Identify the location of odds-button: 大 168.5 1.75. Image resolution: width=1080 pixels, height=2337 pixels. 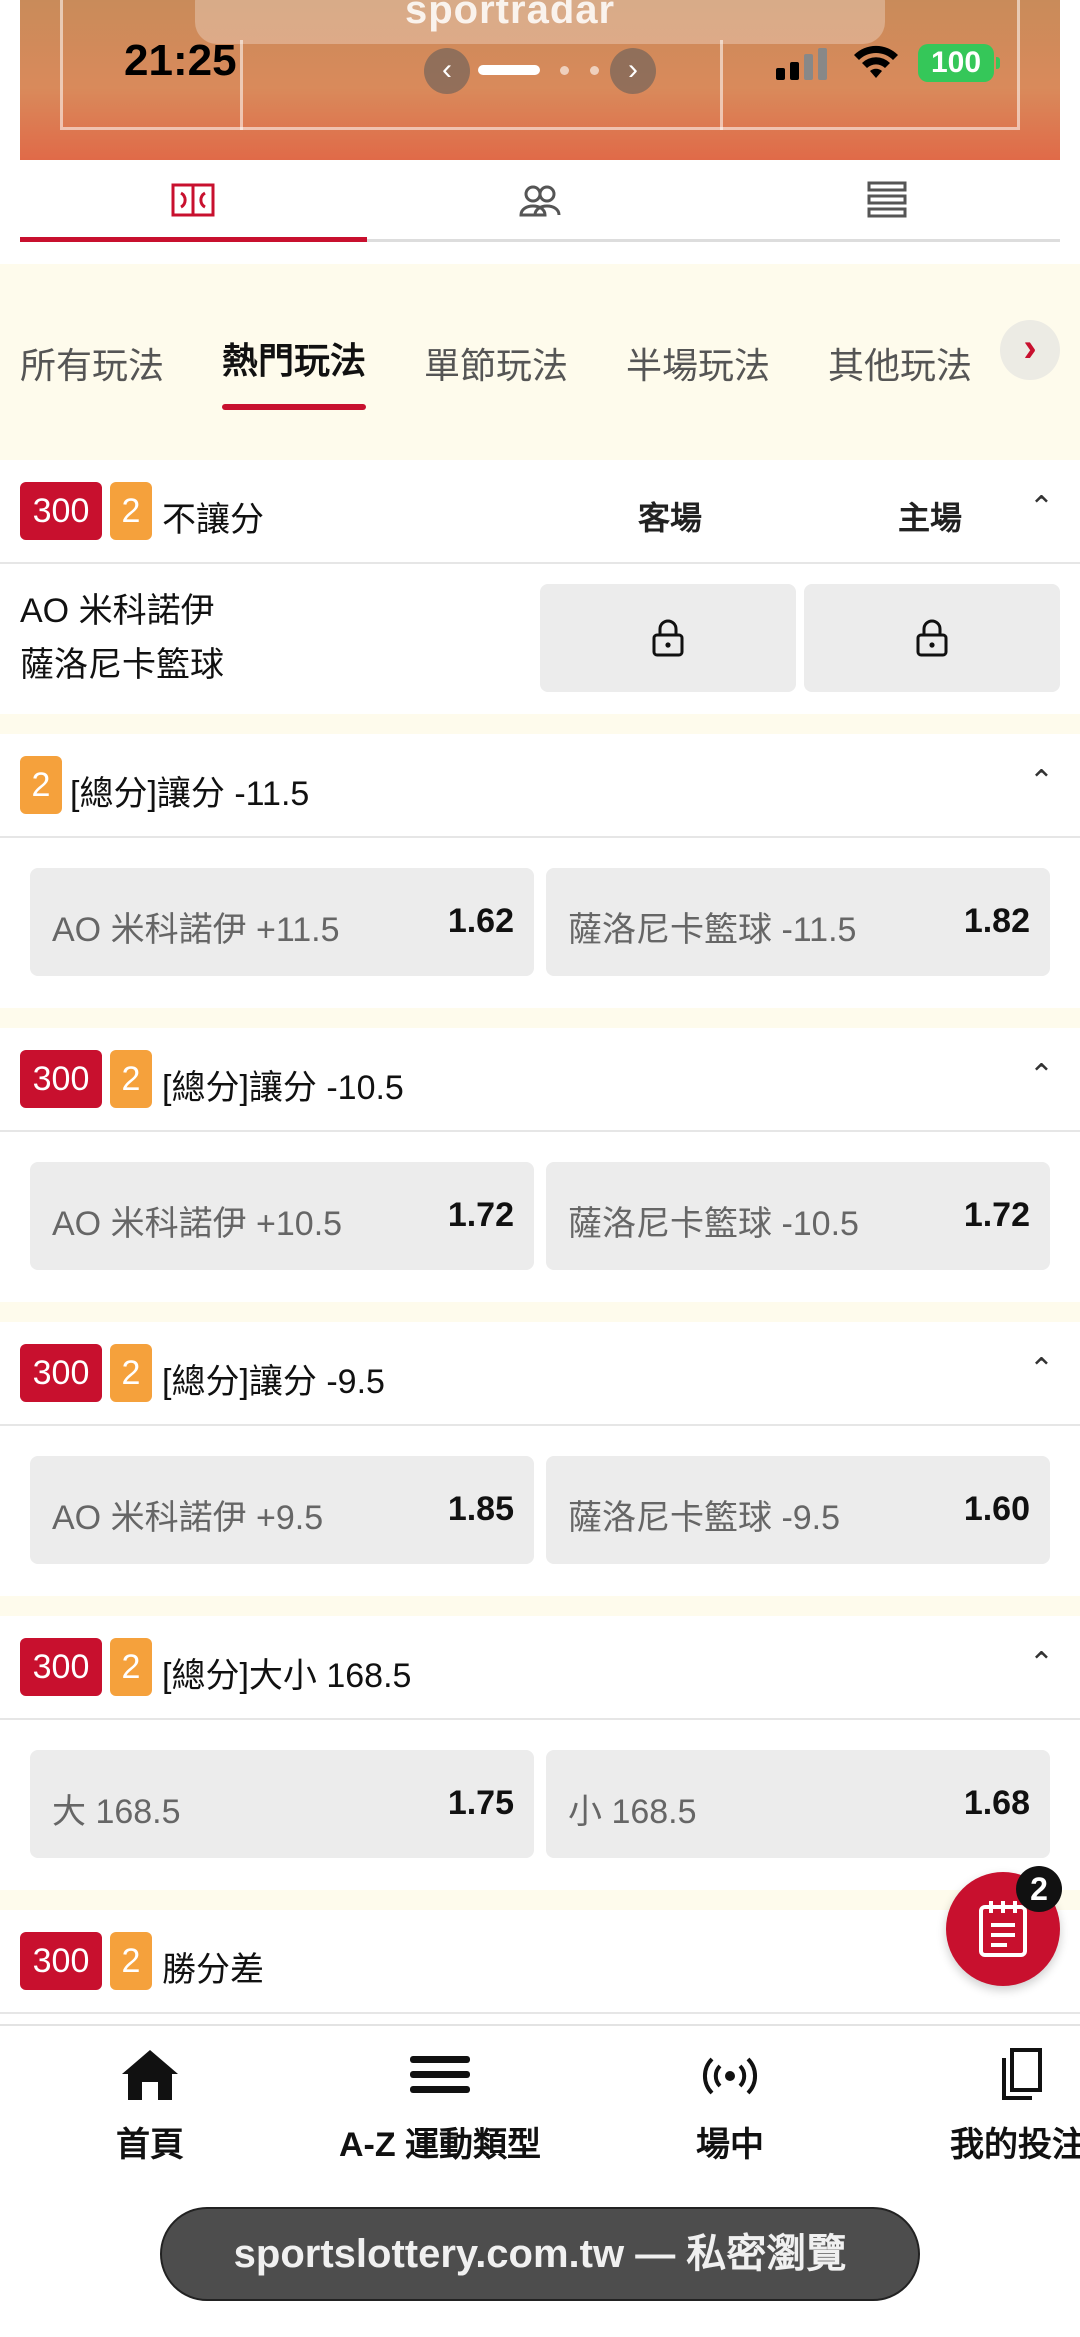
(282, 1804).